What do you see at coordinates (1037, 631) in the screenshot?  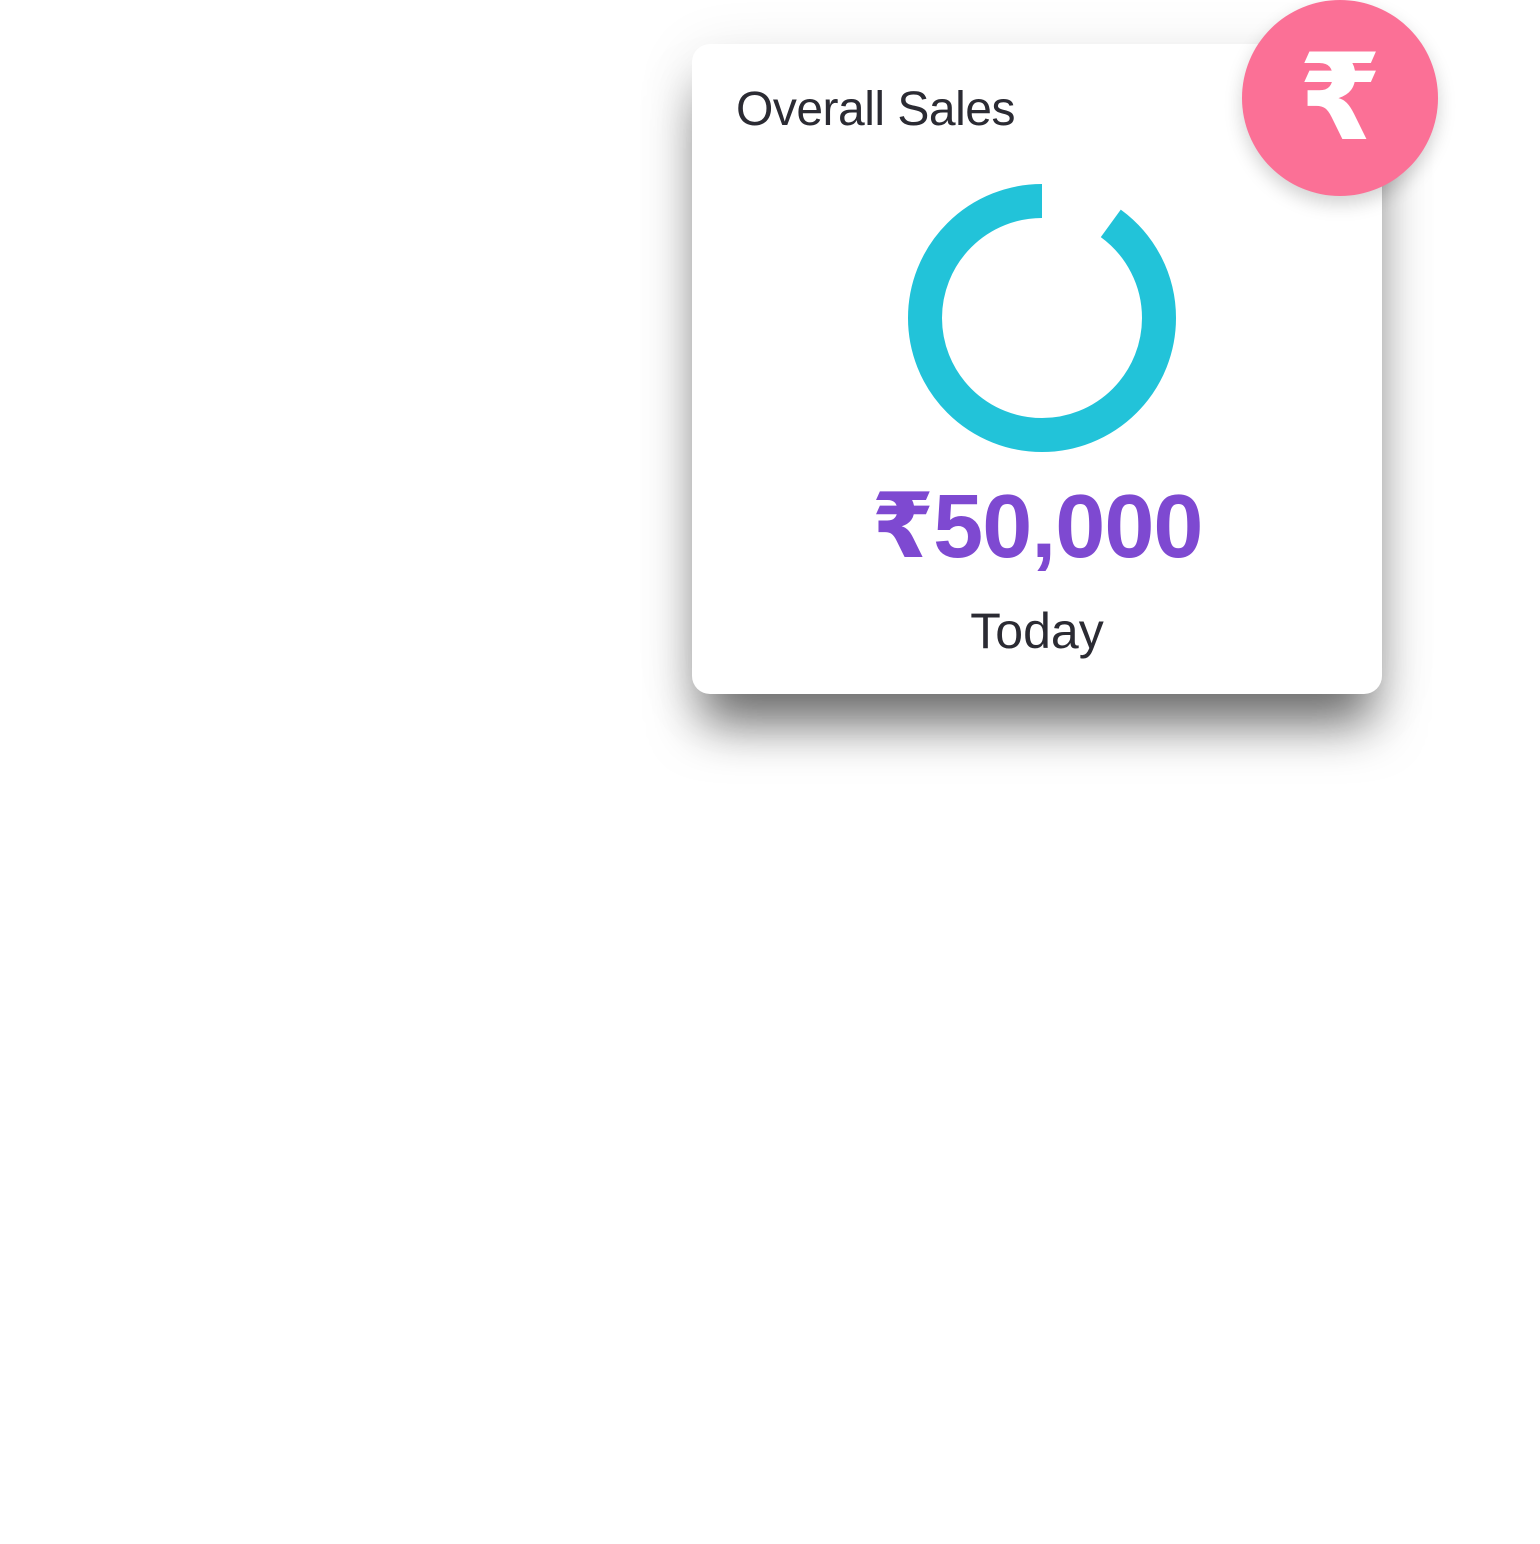 I see `period-label: Today` at bounding box center [1037, 631].